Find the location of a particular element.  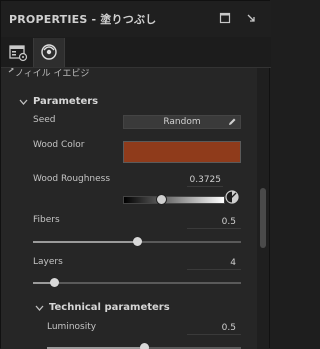

vertical-scrollbar is located at coordinates (263, 208).